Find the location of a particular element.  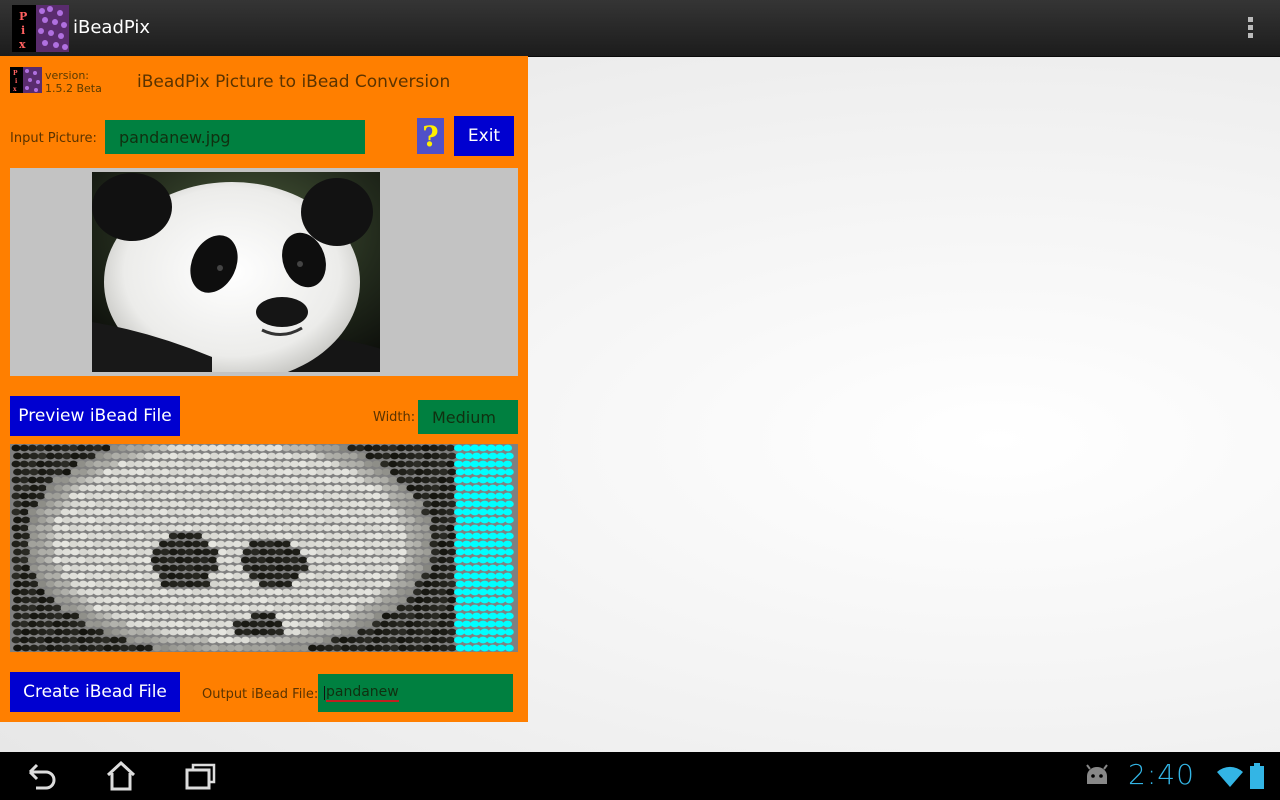

output-file-field: pandanew is located at coordinates (415, 693).